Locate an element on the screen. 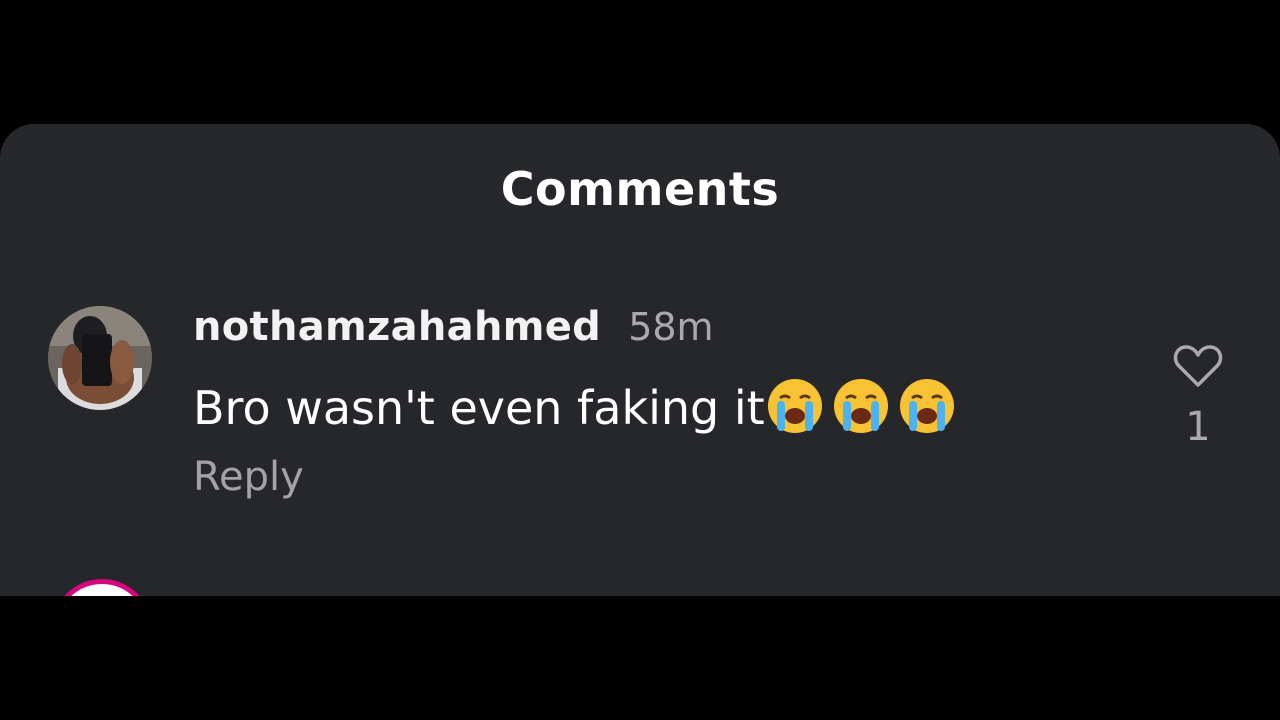 This screenshot has width=1280, height=720. sheet-title: Comments is located at coordinates (640, 189).